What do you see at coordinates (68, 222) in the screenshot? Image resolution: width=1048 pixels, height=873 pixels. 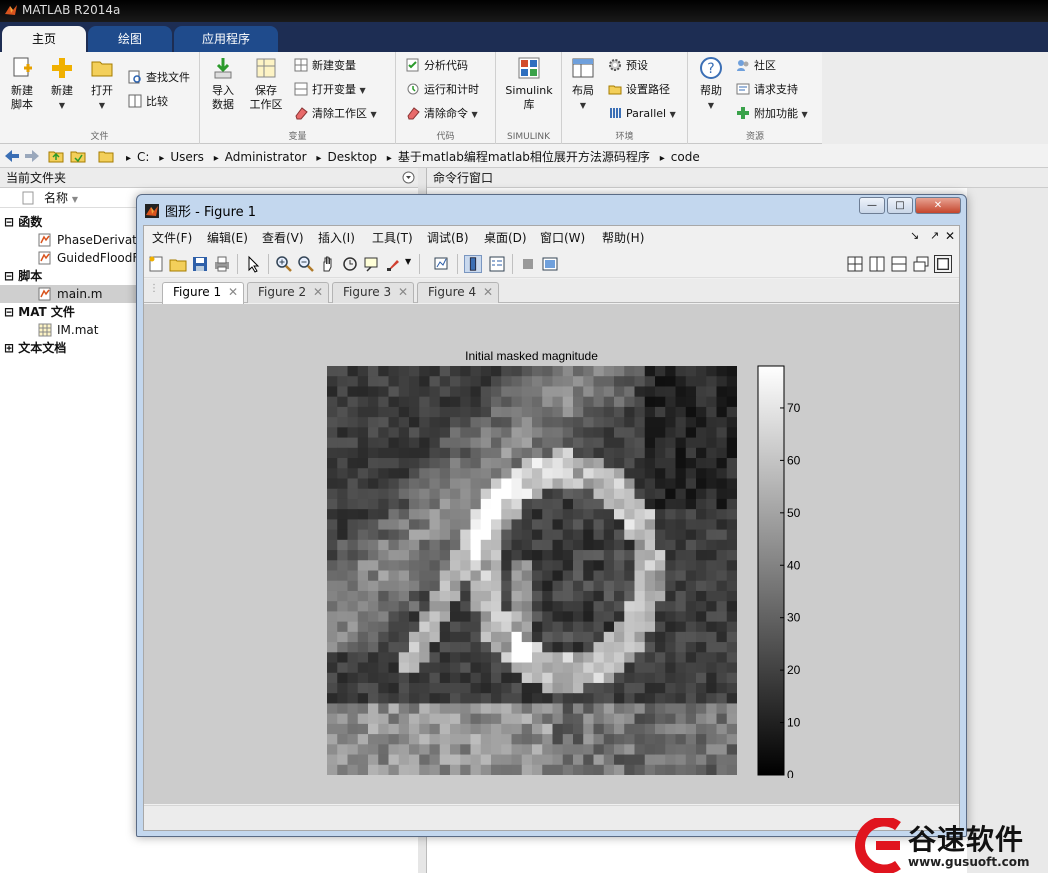 I see `tree-group-functions: ⊟ 函数` at bounding box center [68, 222].